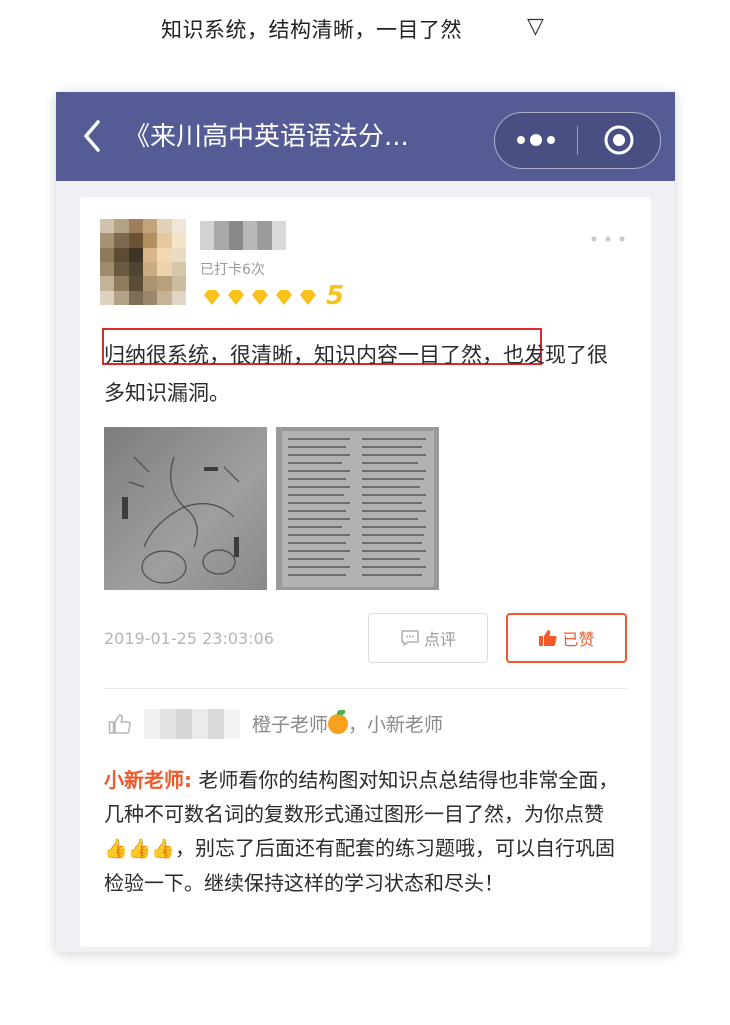  I want to click on like-button: 已赞, so click(566, 638).